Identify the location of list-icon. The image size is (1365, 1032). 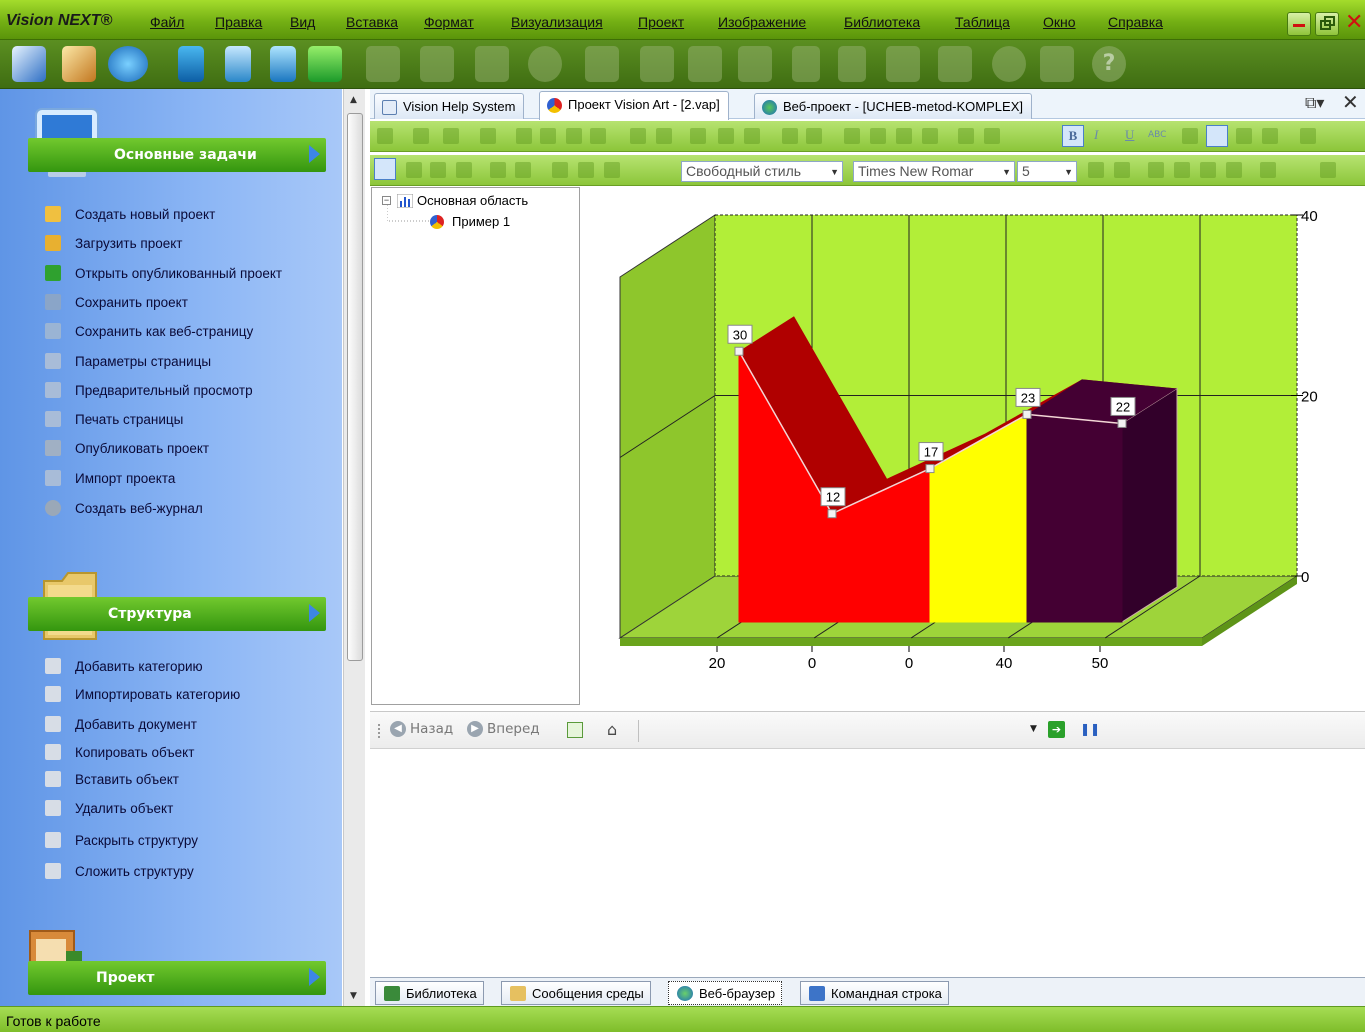
(1308, 136).